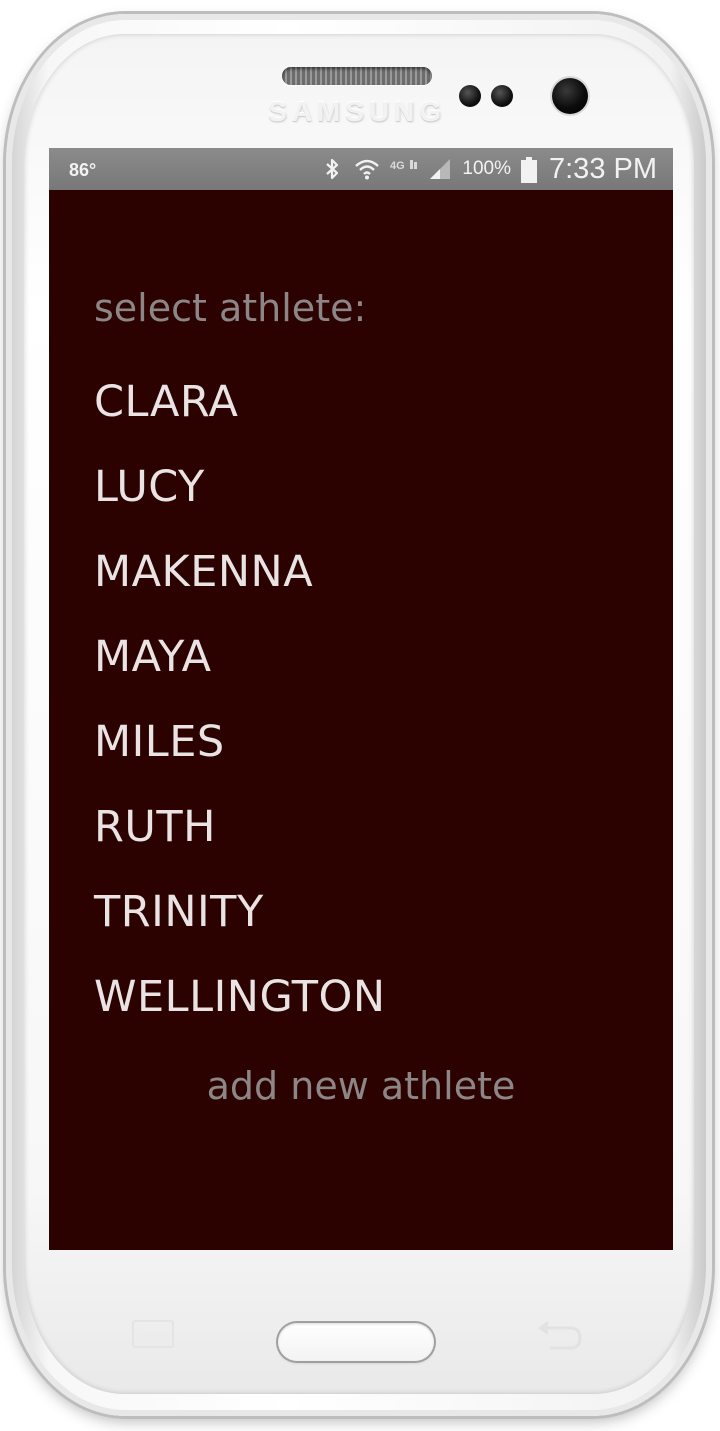 The height and width of the screenshot is (1431, 720). What do you see at coordinates (397, 166) in the screenshot?
I see `svg-text: 4G` at bounding box center [397, 166].